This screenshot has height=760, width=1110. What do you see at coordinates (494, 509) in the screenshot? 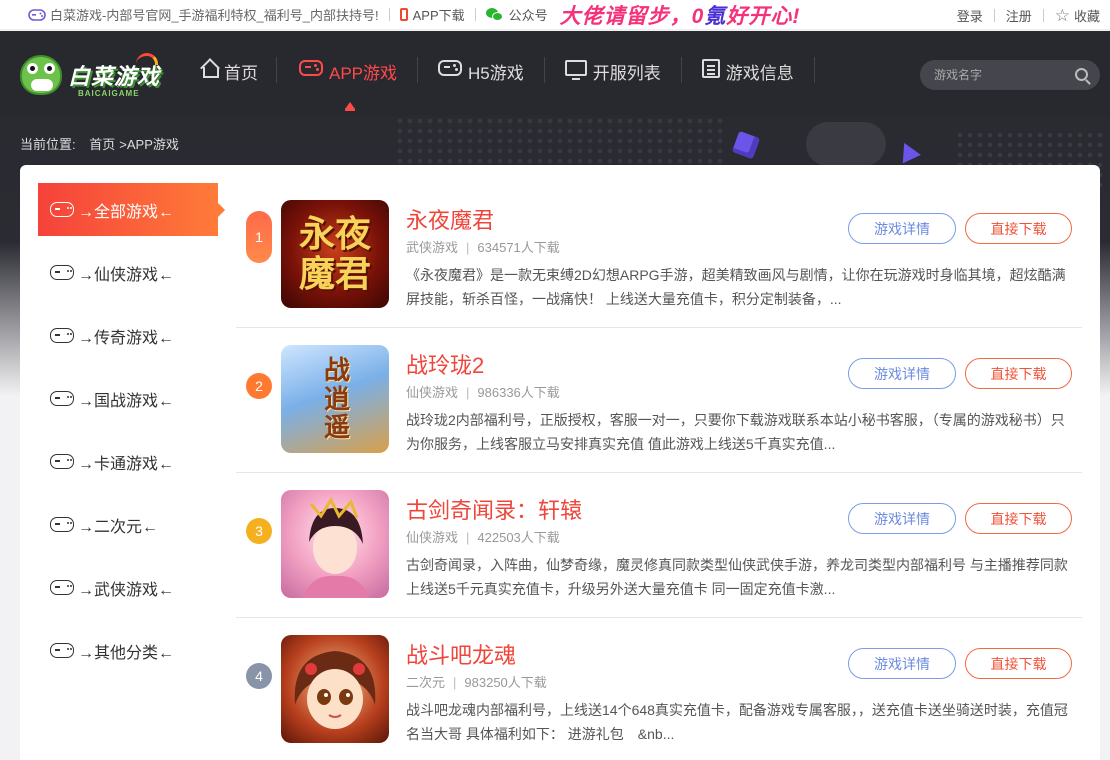
I see `game-title: 古剑奇闻录：轩辕` at bounding box center [494, 509].